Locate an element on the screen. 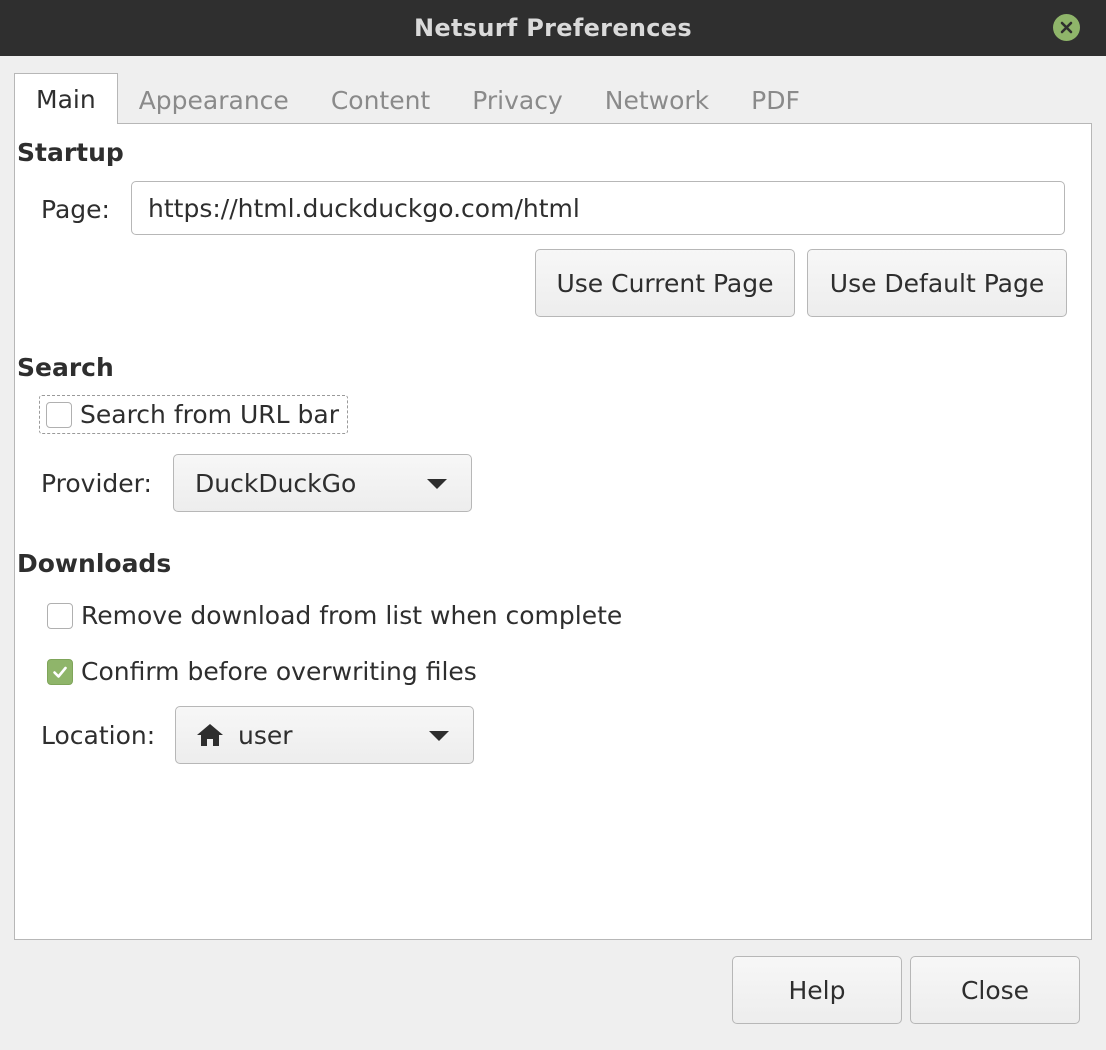 Image resolution: width=1106 pixels, height=1050 pixels. location-label: Location: is located at coordinates (98, 735).